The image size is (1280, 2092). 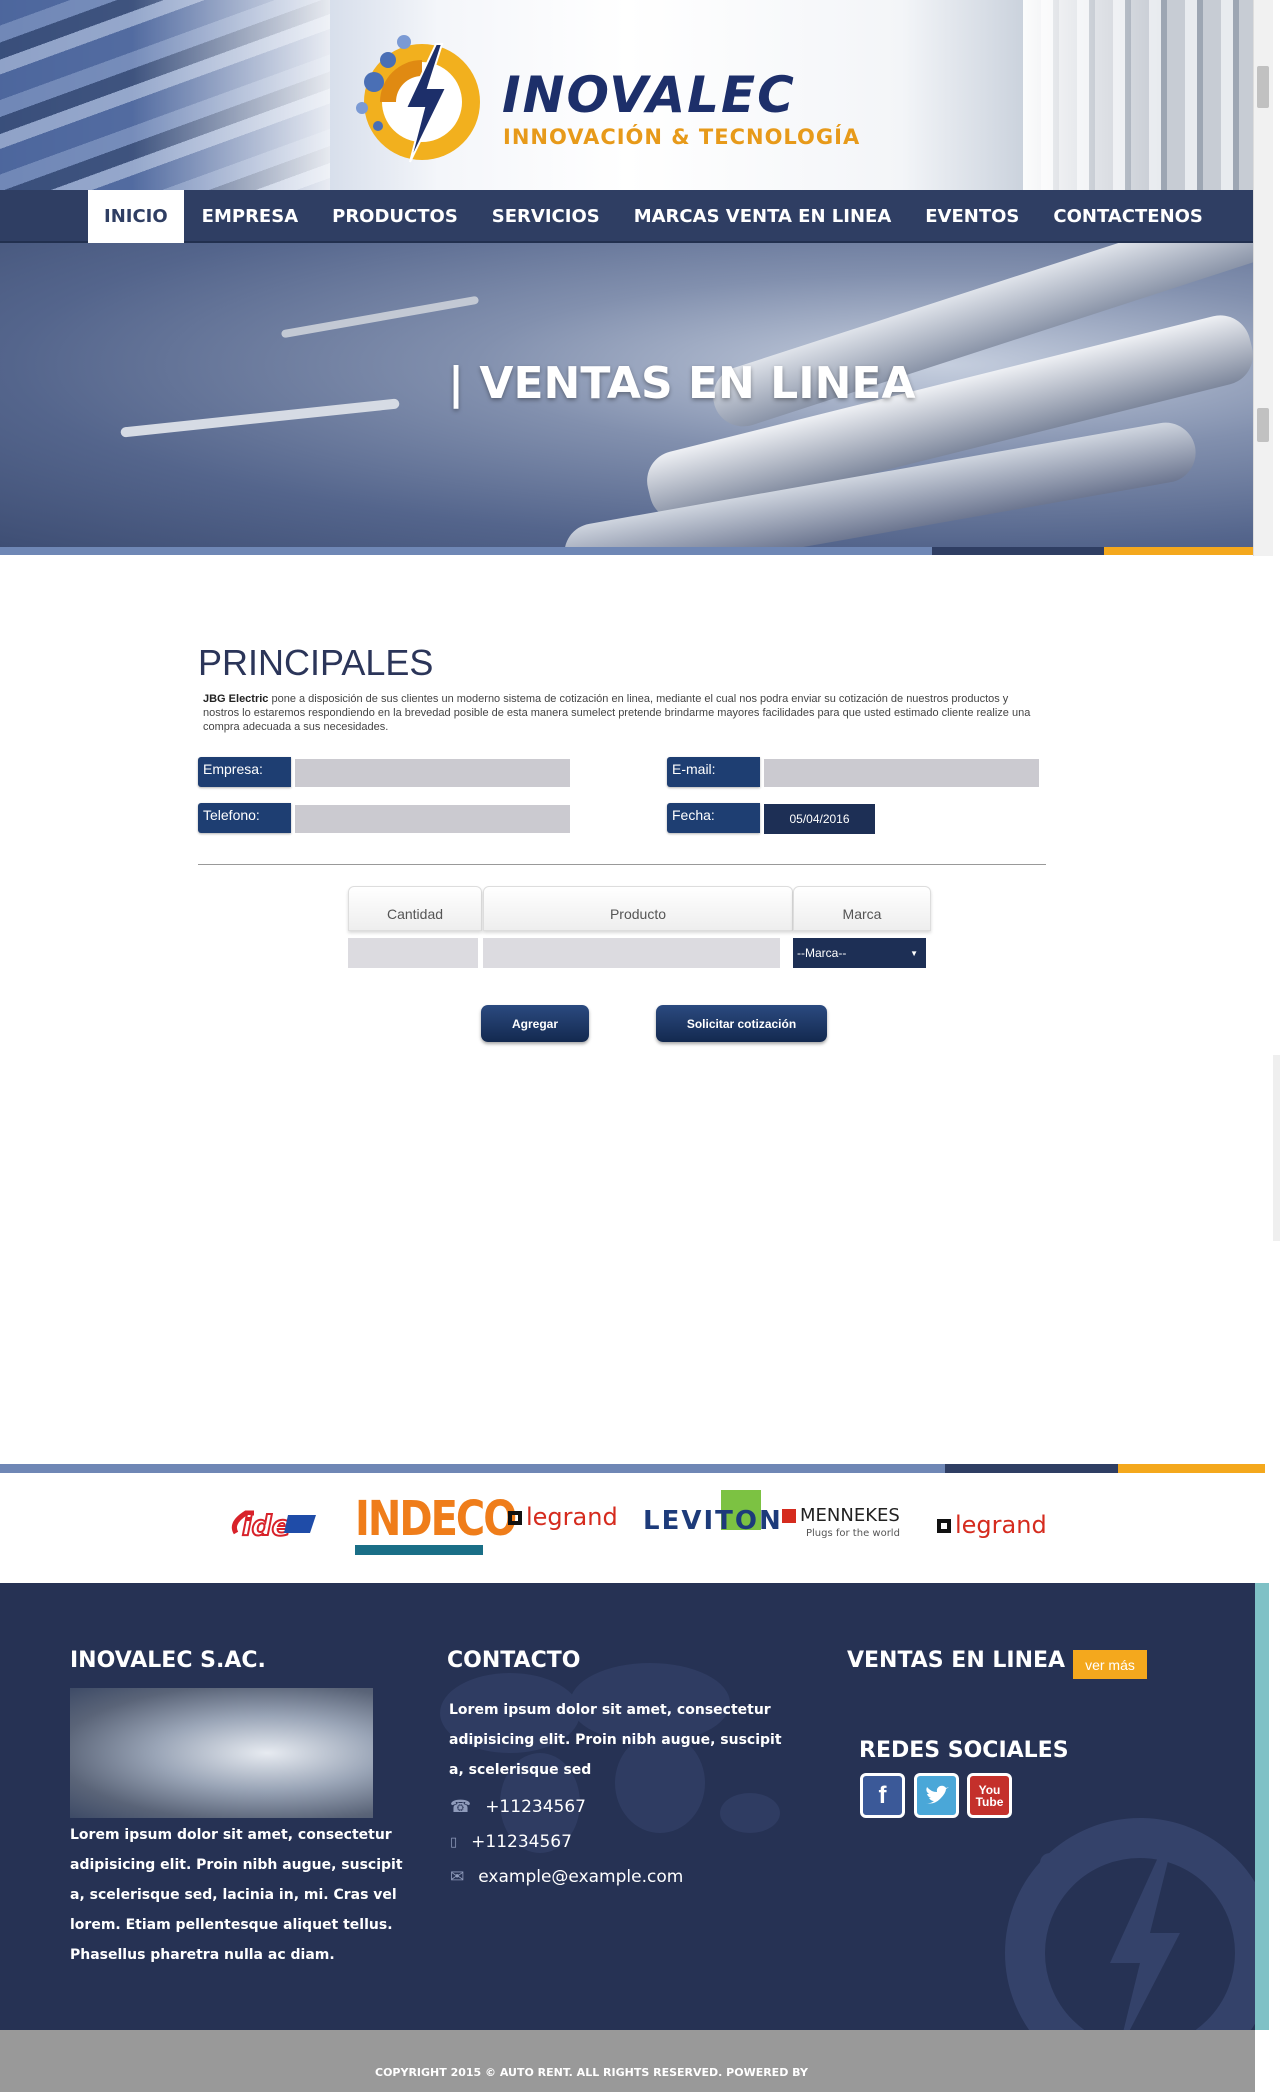 I want to click on footer-company-image, so click(x=221, y=1753).